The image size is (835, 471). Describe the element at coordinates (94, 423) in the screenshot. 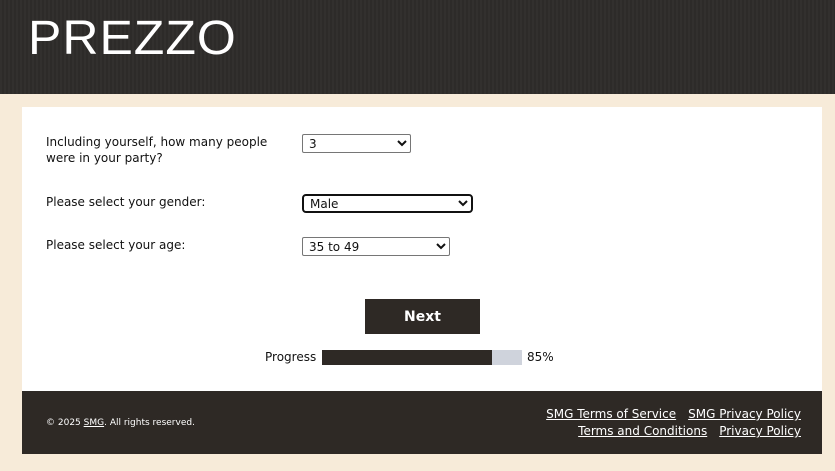

I see `smg-link: SMG` at that location.